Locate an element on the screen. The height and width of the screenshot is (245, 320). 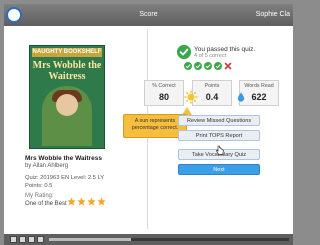
cover-title: Mrs Wobble the Waitress is located at coordinates (67, 71).